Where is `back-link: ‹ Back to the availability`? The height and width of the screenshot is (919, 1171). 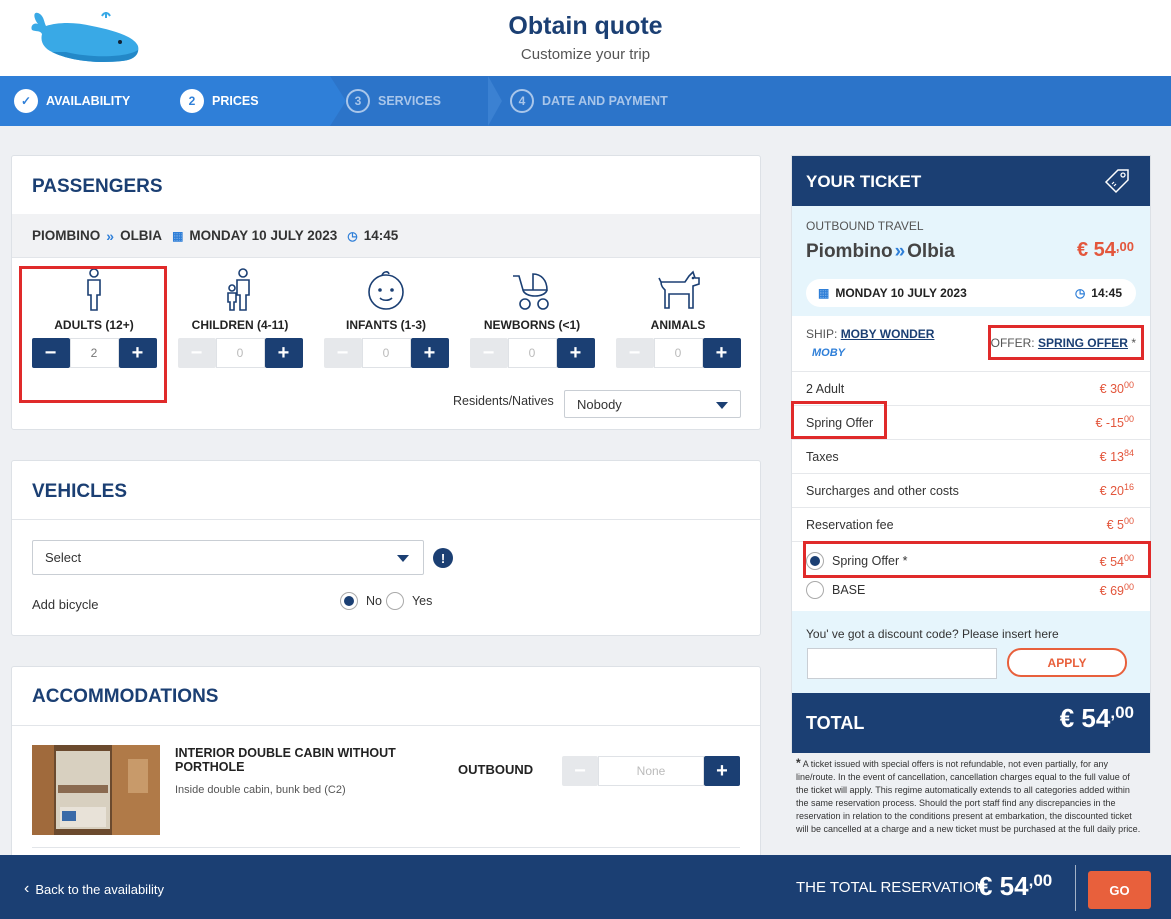 back-link: ‹ Back to the availability is located at coordinates (94, 889).